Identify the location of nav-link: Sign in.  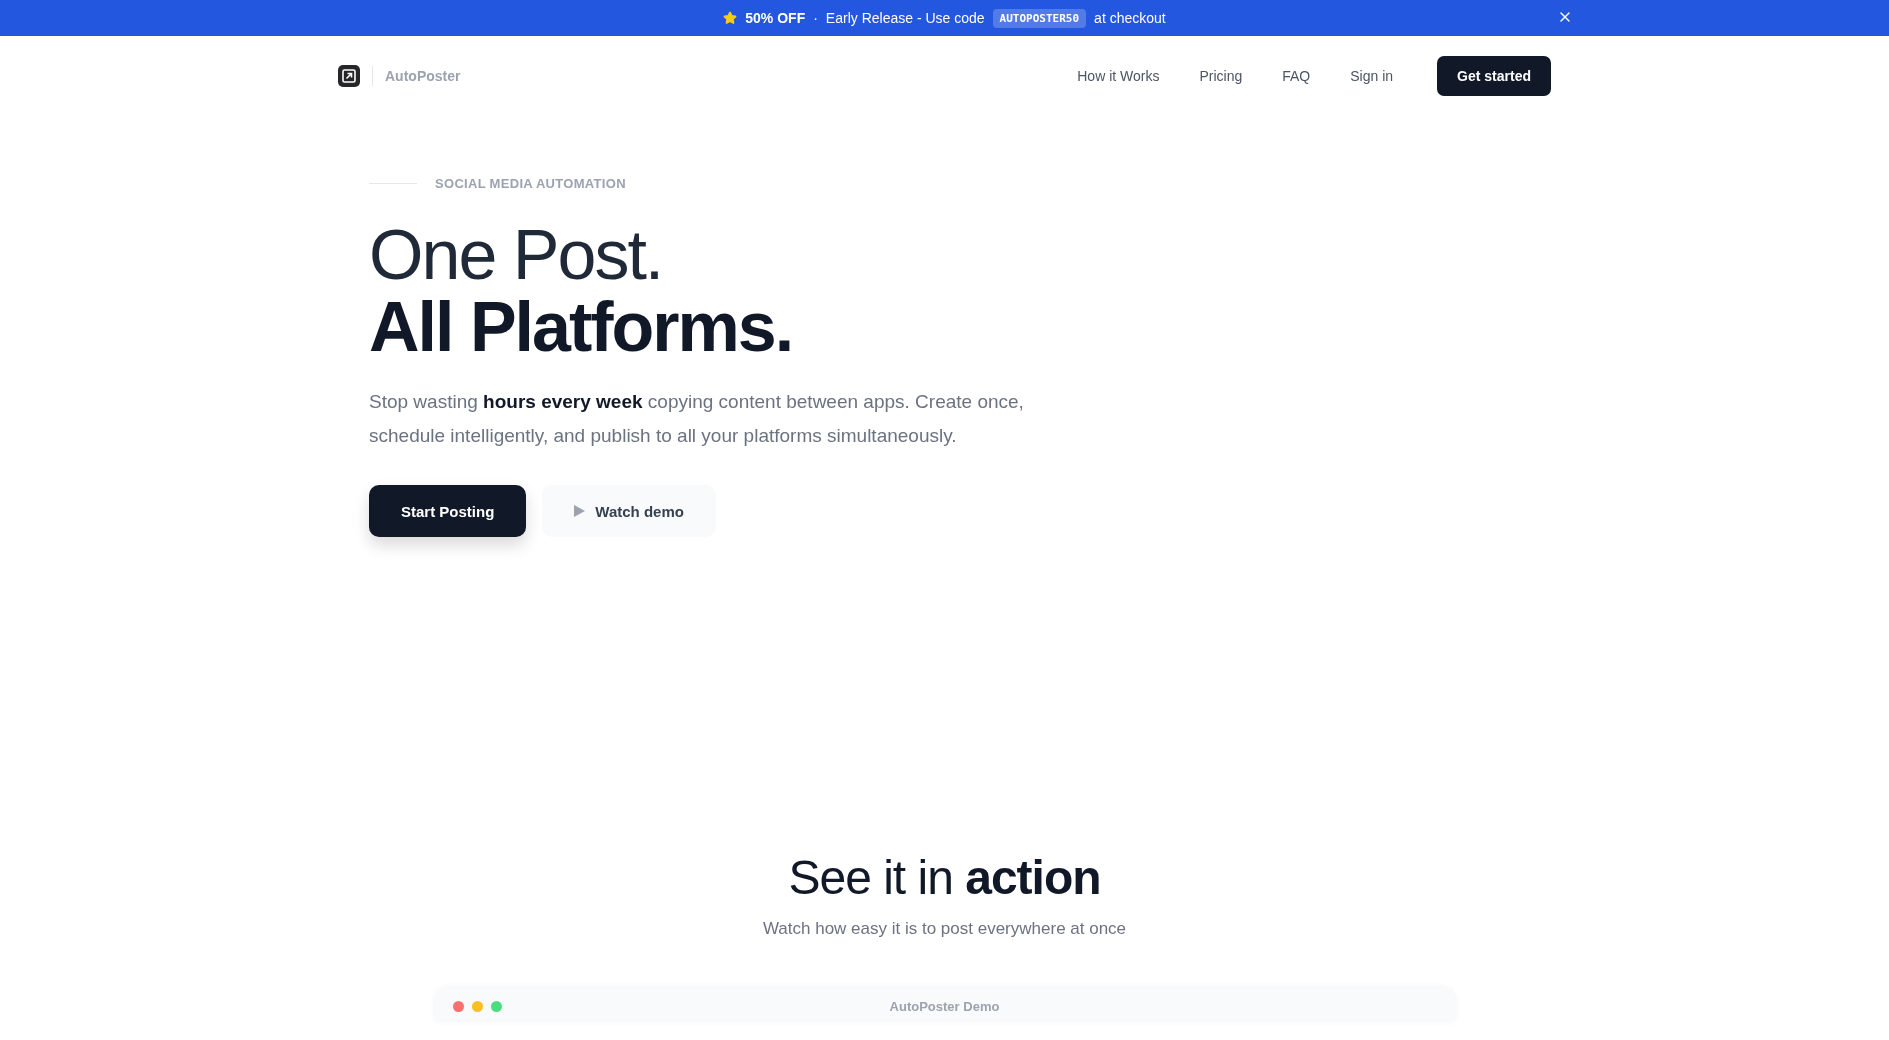
(1372, 76).